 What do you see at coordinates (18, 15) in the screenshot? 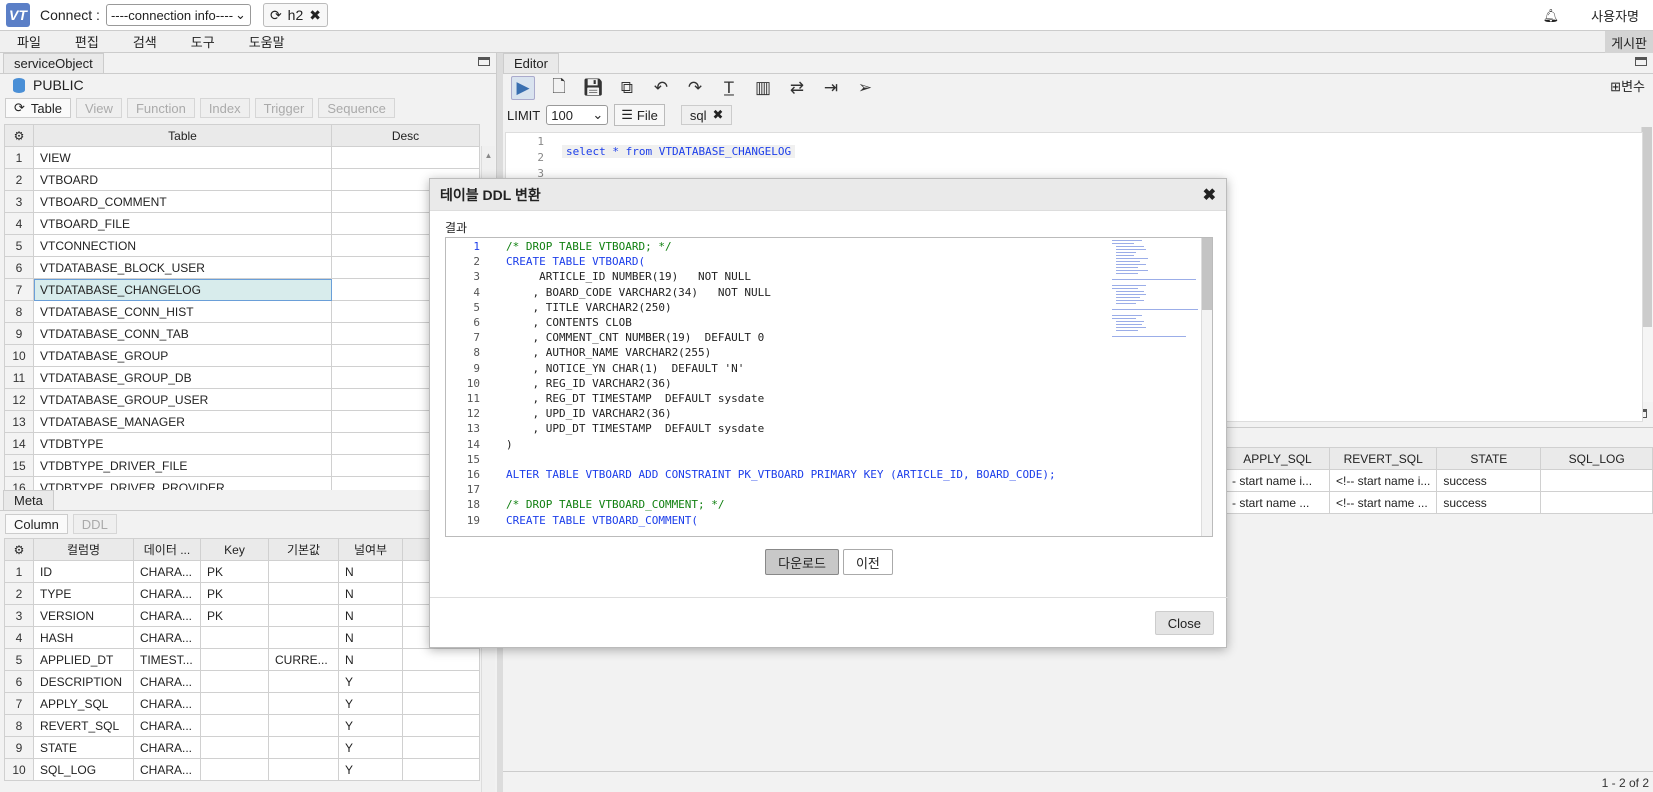
I see `app-logo: VT` at bounding box center [18, 15].